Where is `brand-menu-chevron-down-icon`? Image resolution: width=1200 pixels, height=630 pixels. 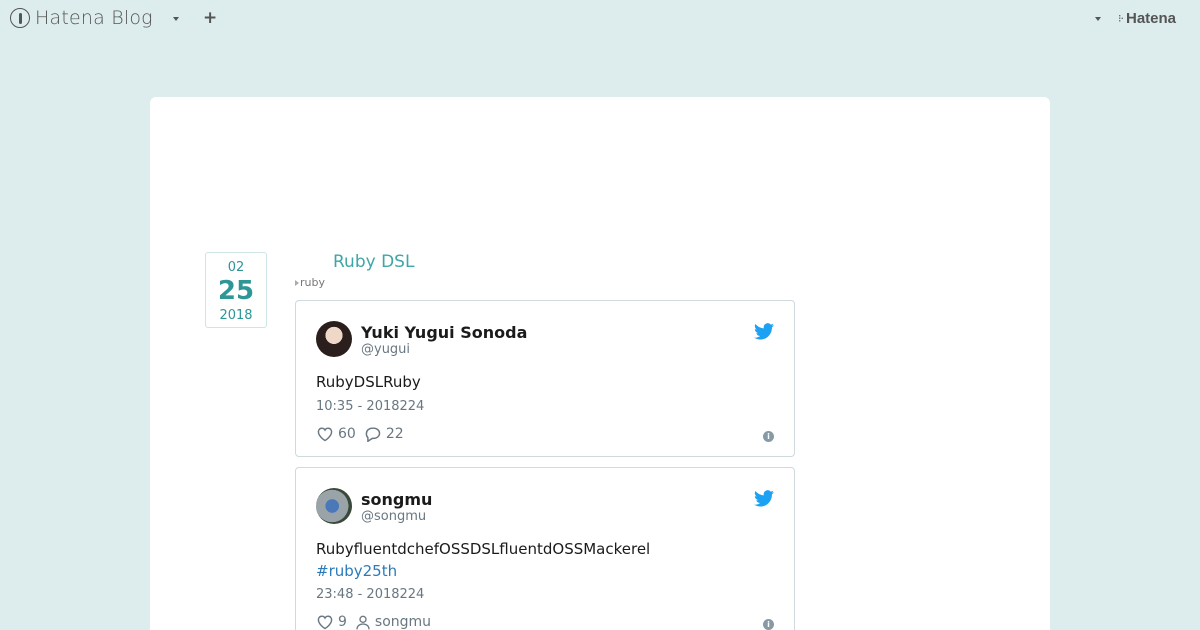
brand-menu-chevron-down-icon is located at coordinates (176, 19).